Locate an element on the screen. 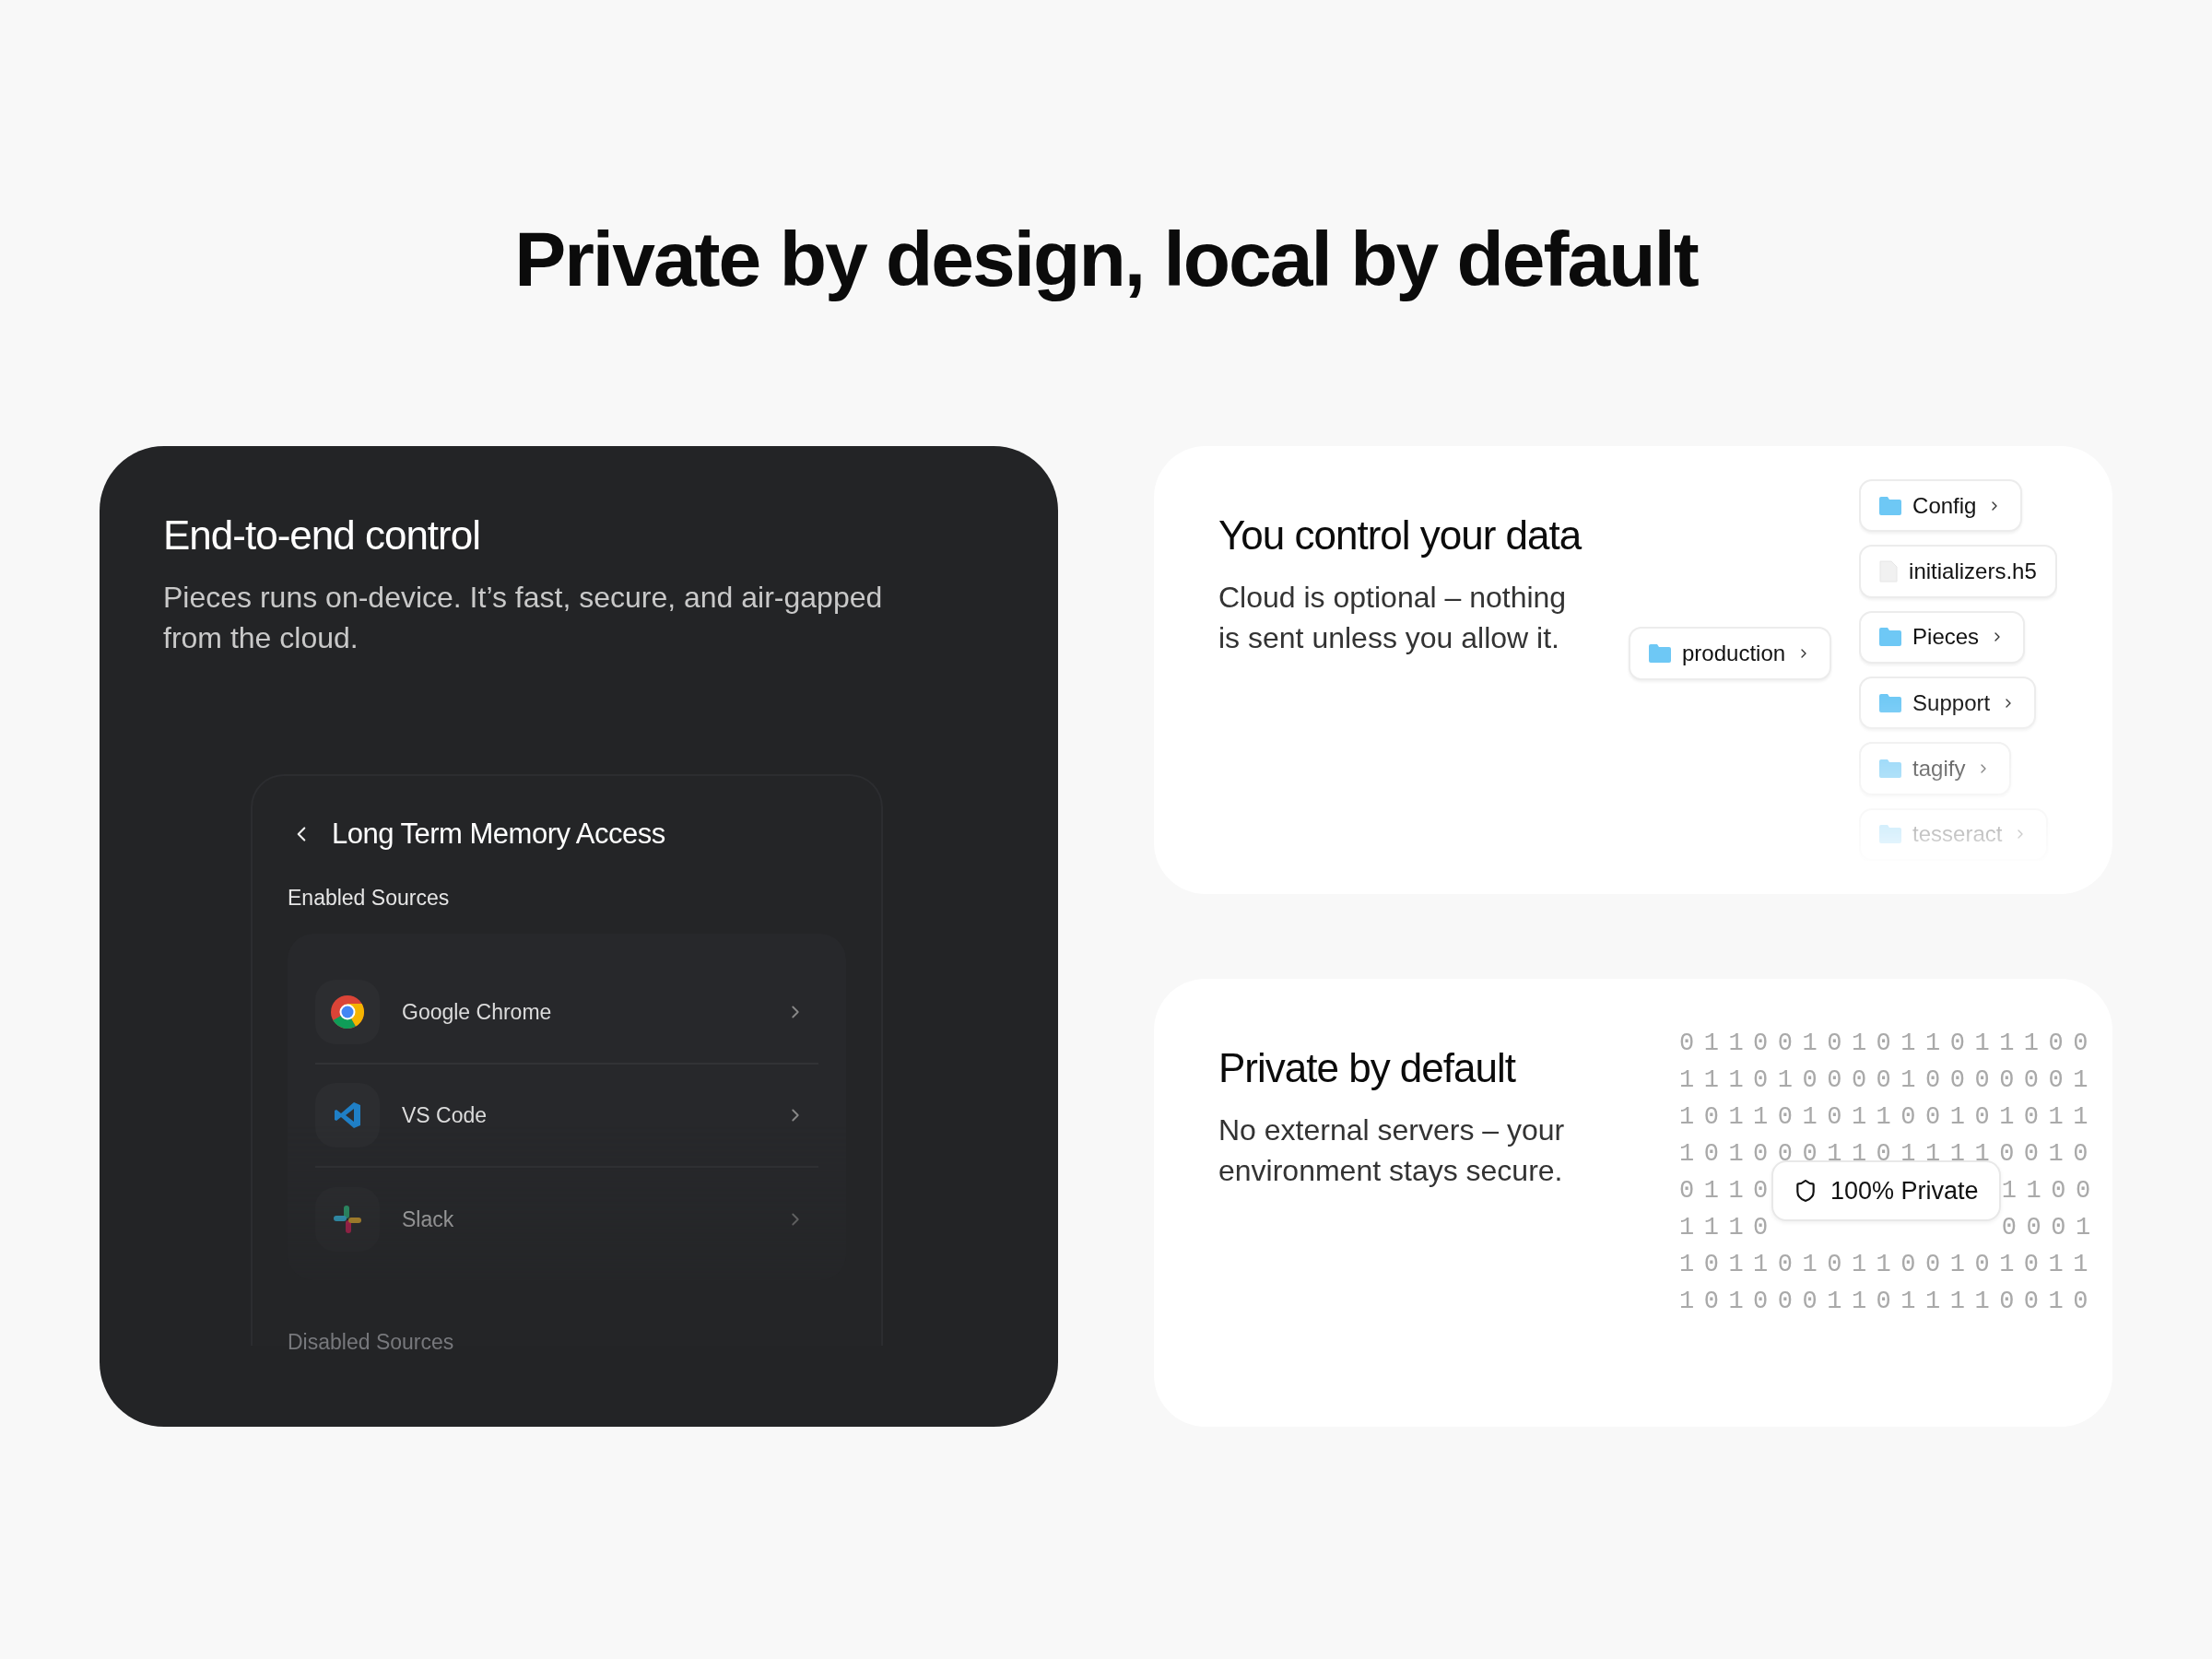 The height and width of the screenshot is (1659, 2212). binary-digits: 0001 is located at coordinates (2050, 1228).